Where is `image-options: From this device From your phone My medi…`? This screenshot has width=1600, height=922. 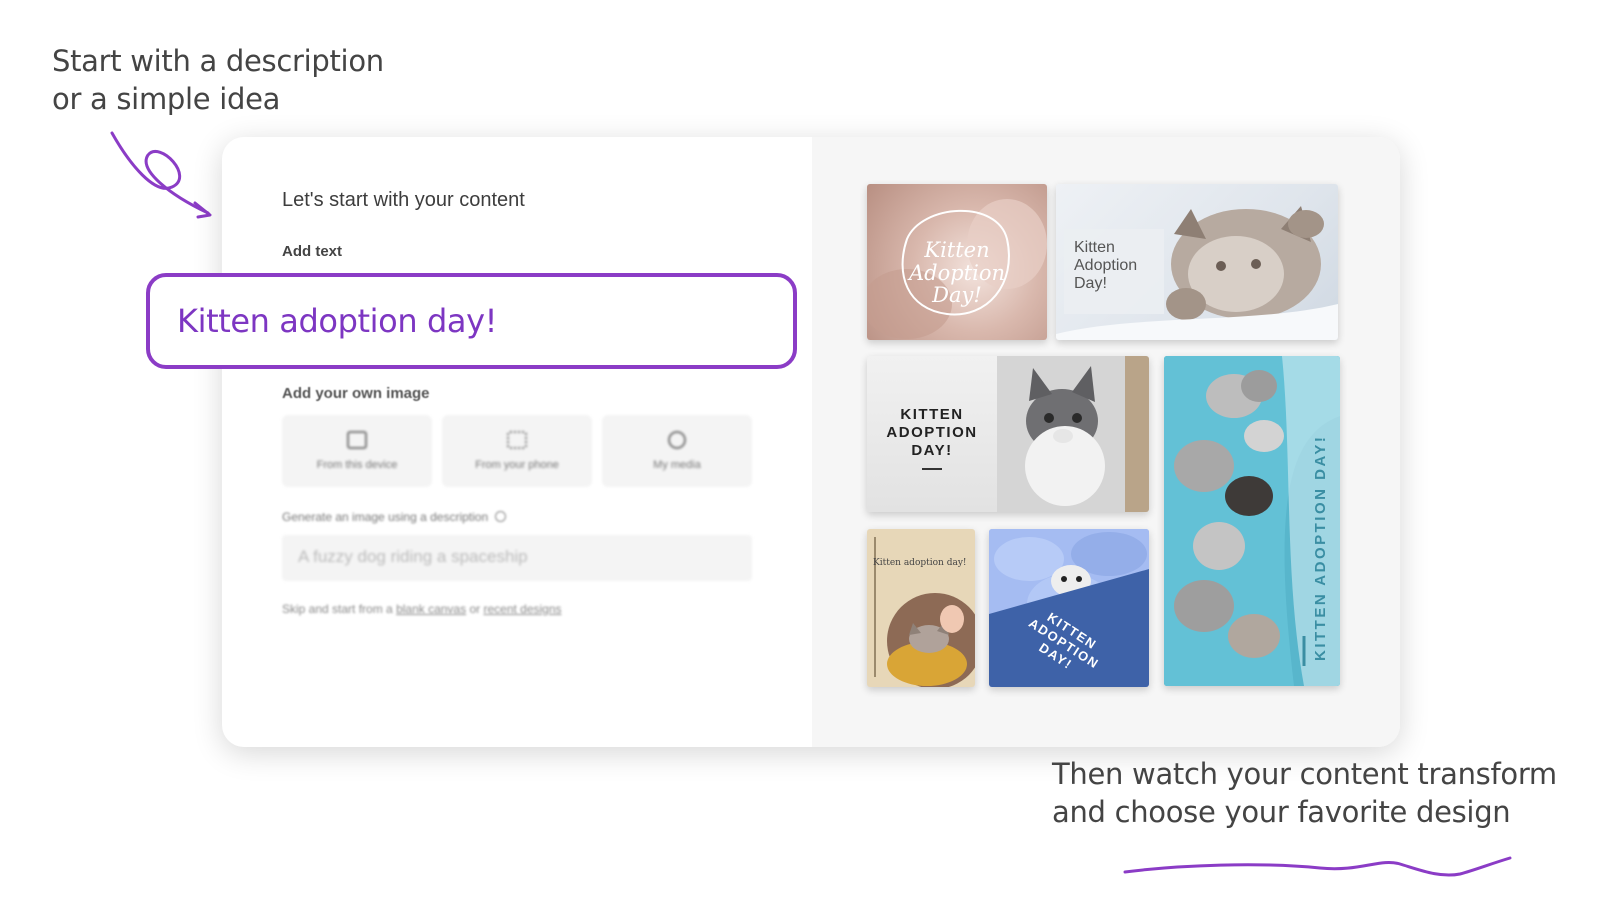 image-options: From this device From your phone My medi… is located at coordinates (517, 451).